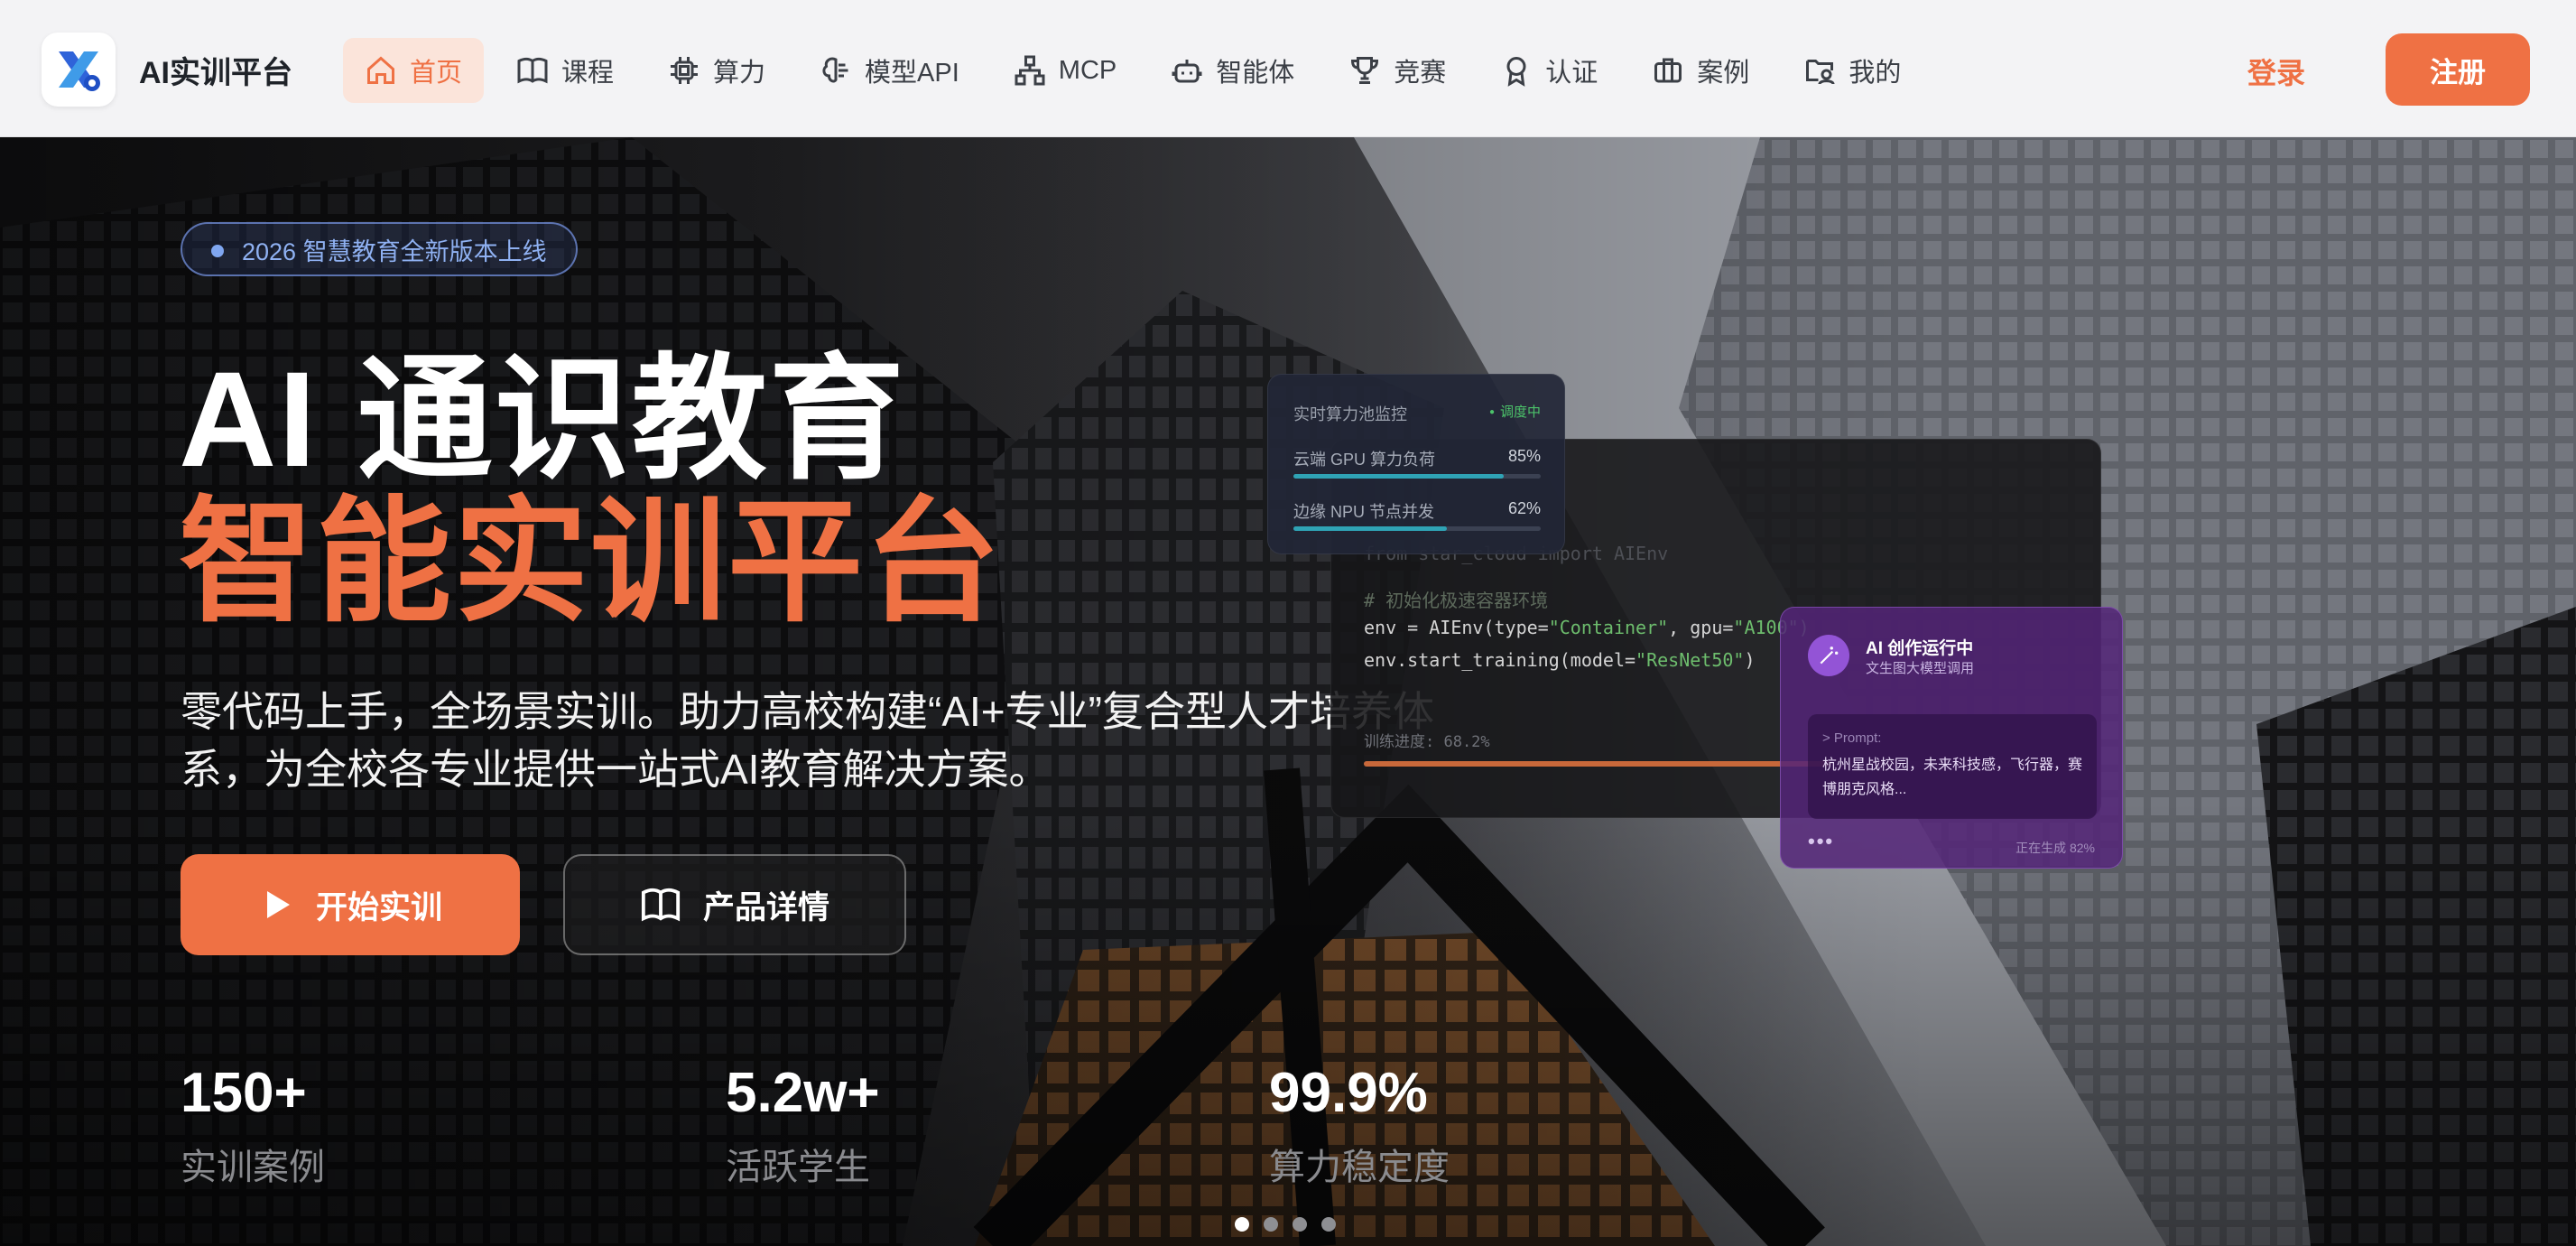 This screenshot has width=2576, height=1246. Describe the element at coordinates (739, 73) in the screenshot. I see `nav-label-compute: 算力` at that location.